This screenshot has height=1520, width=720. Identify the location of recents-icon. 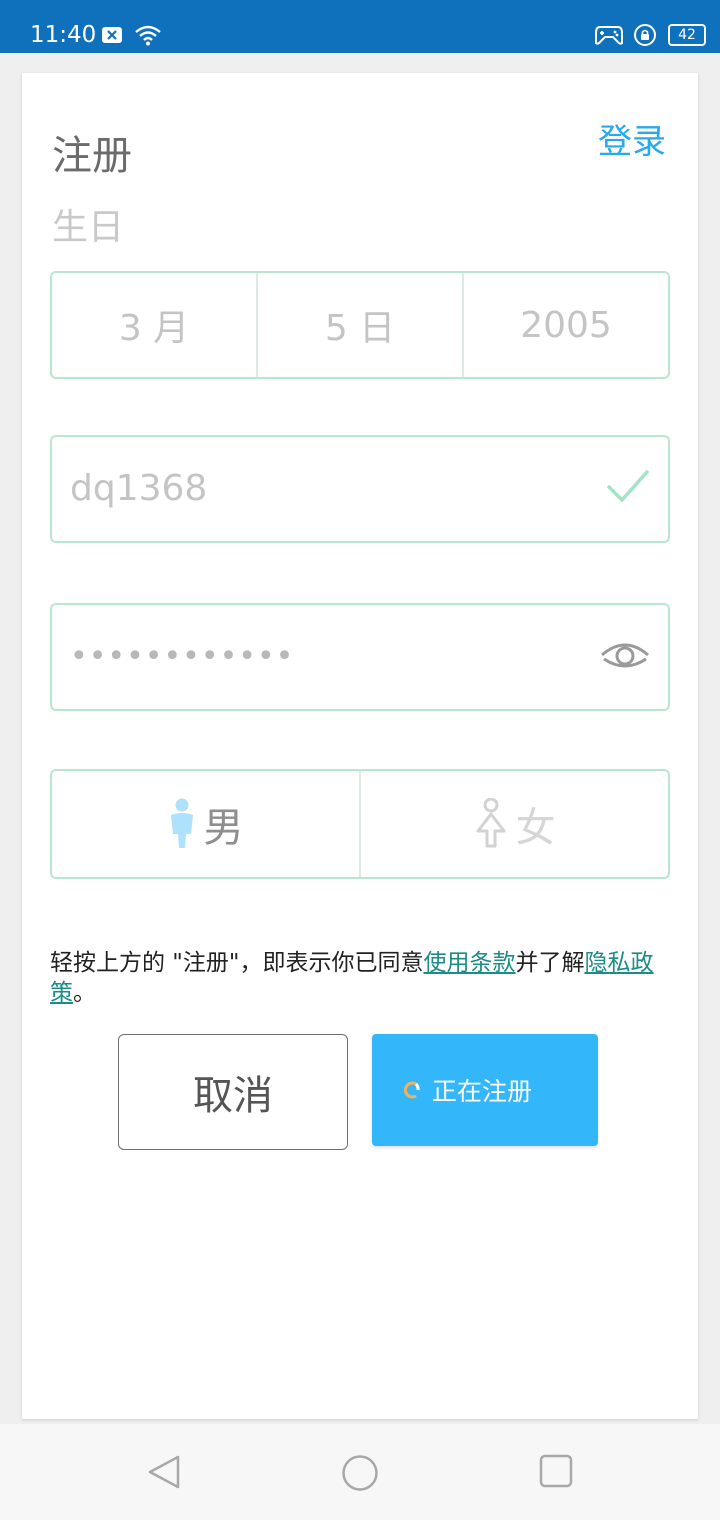
(556, 1471).